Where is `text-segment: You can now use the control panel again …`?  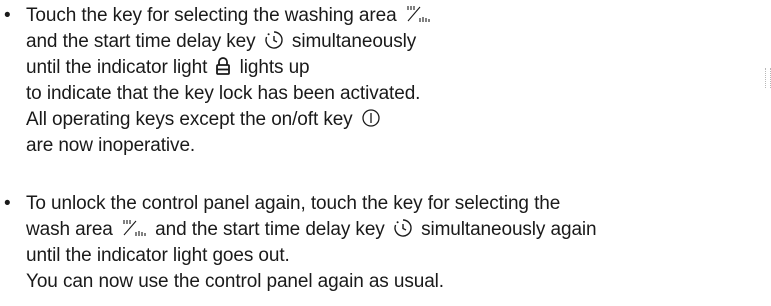 text-segment: You can now use the control panel again … is located at coordinates (235, 281).